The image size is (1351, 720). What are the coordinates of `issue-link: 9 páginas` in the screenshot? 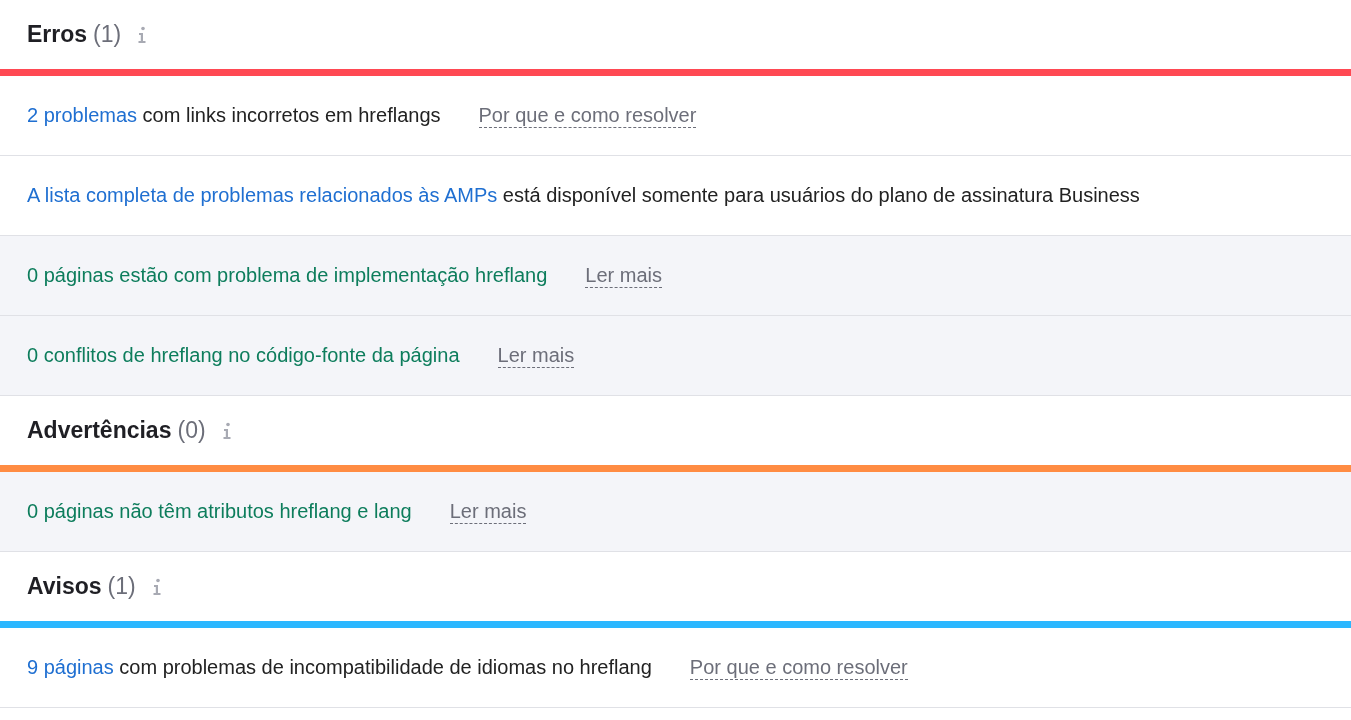 It's located at (70, 667).